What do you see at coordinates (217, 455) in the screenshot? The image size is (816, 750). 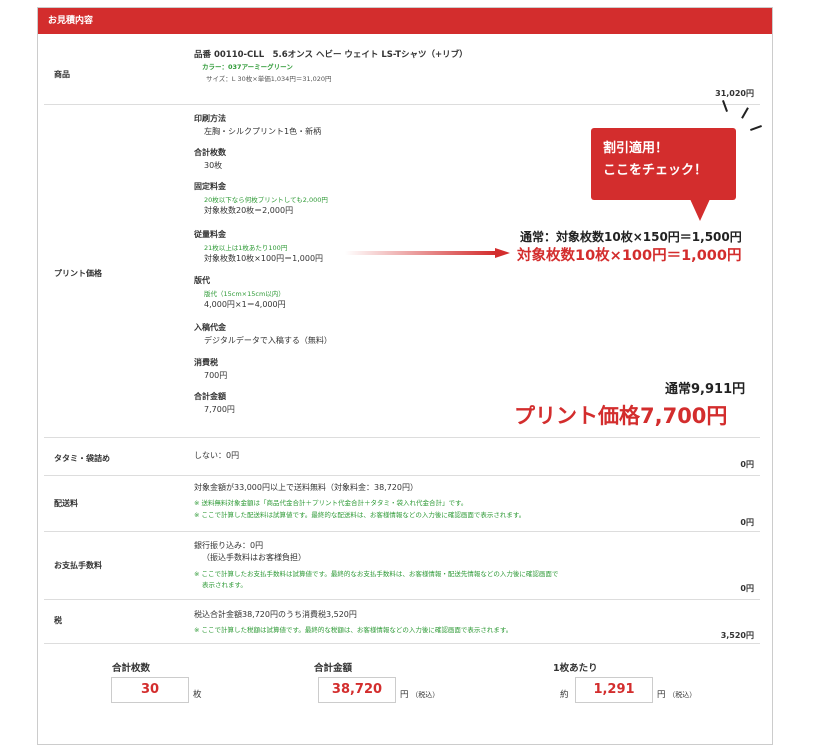 I see `folding-value: しない：0円` at bounding box center [217, 455].